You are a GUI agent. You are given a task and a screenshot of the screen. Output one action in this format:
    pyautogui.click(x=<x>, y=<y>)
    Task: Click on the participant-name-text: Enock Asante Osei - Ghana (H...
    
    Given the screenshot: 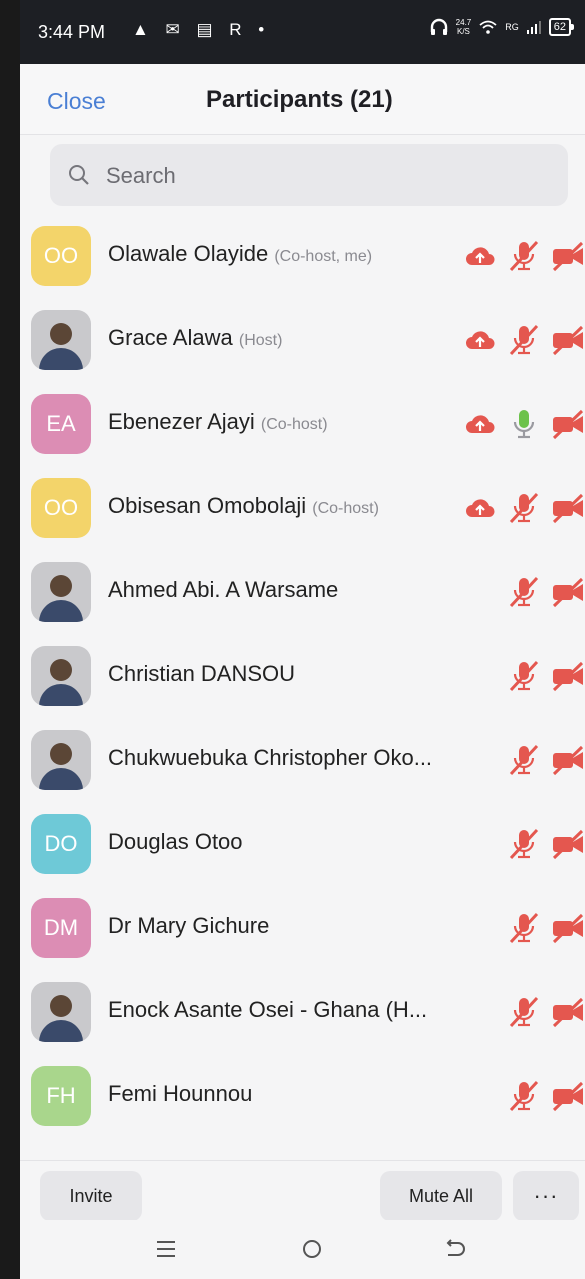 What is the action you would take?
    pyautogui.click(x=268, y=1009)
    